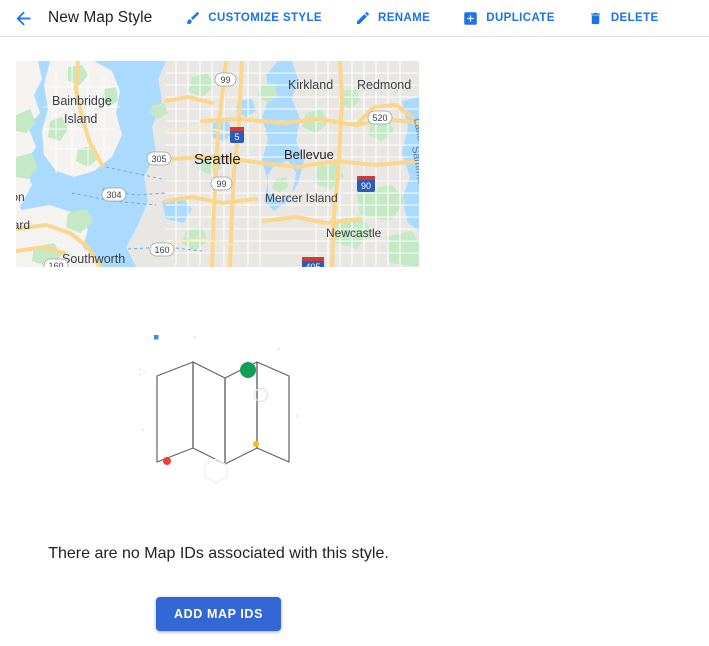  I want to click on delete-label: DELETE, so click(634, 18).